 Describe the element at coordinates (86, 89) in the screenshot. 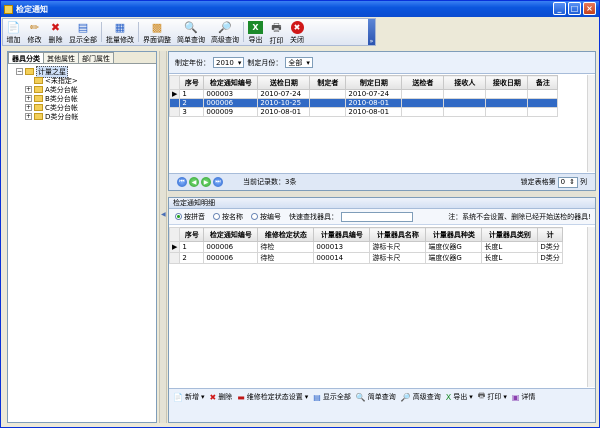

I see `tree-item: + A类分台帐` at that location.